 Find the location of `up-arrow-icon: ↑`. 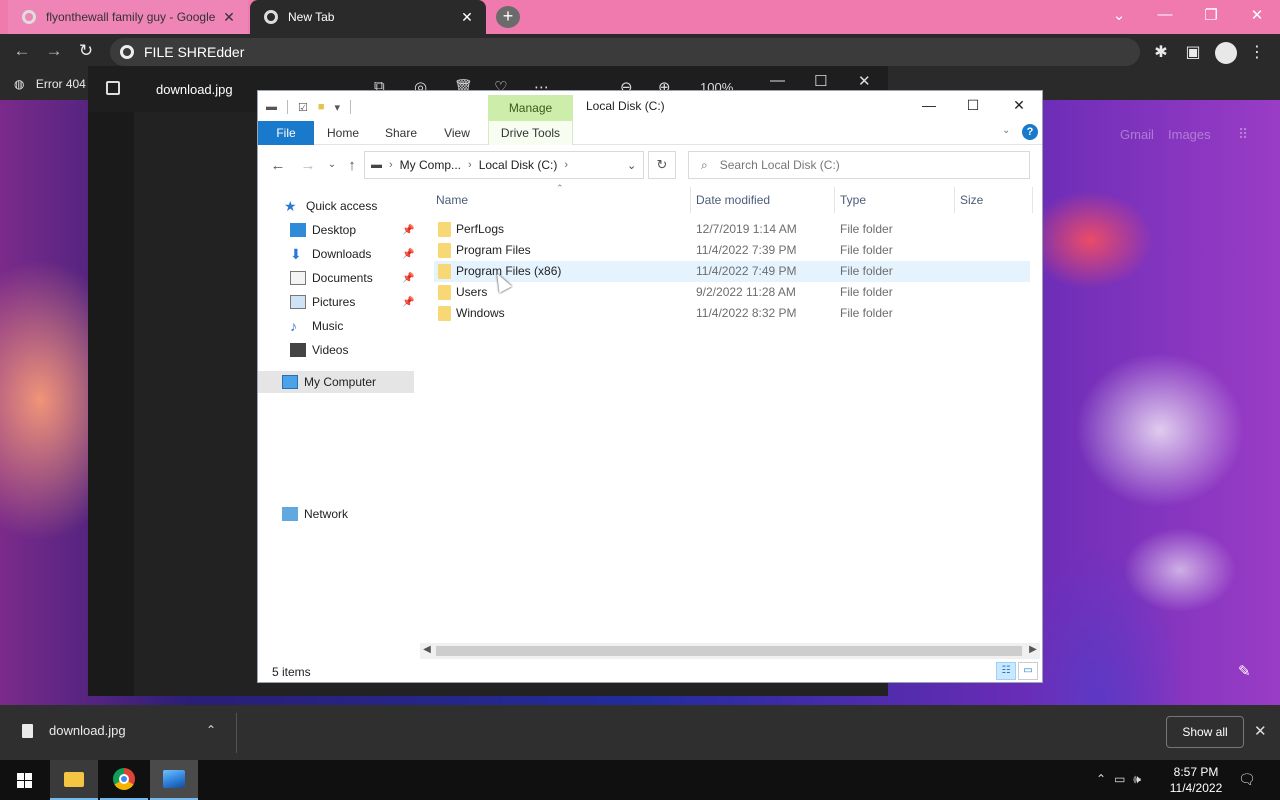

up-arrow-icon: ↑ is located at coordinates (352, 165).